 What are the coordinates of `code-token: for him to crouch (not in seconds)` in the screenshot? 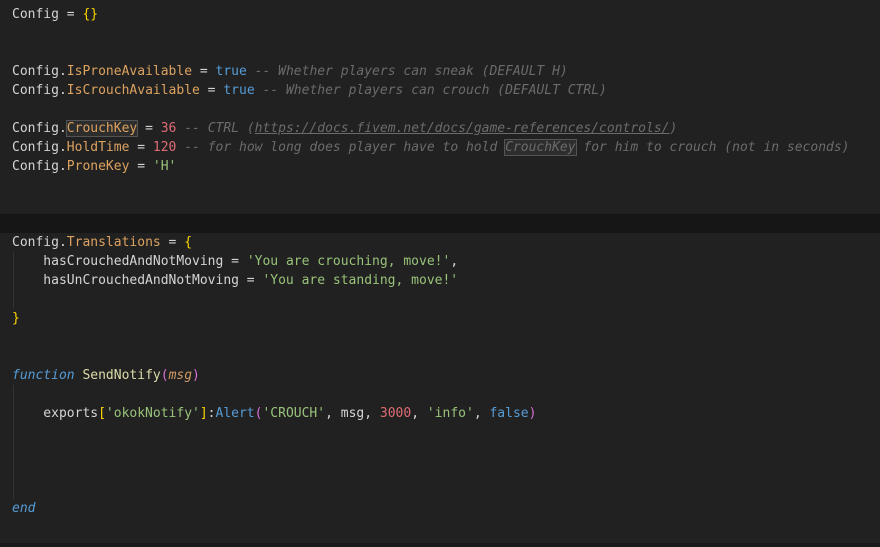 It's located at (712, 147).